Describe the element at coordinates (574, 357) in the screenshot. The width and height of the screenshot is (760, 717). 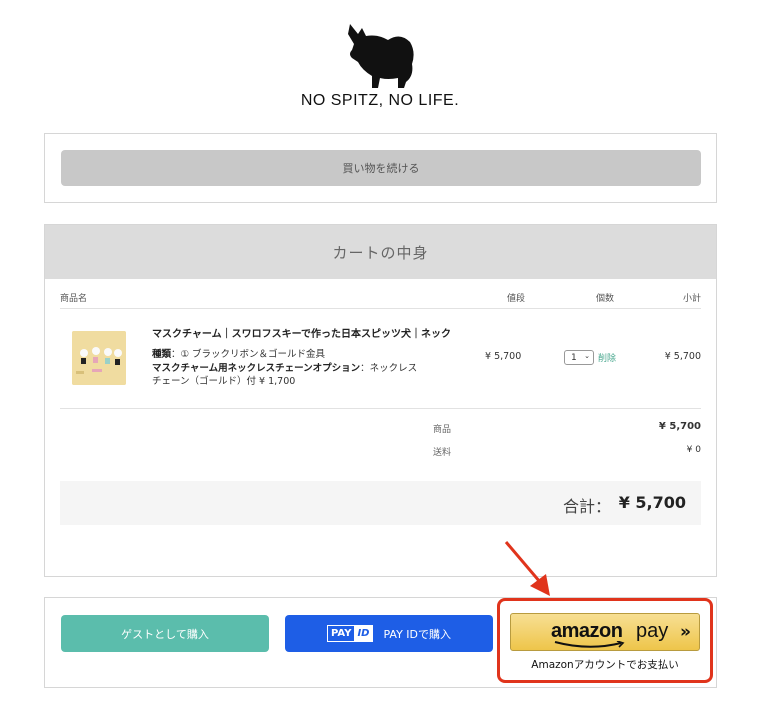
I see `quantity-value: 1` at that location.